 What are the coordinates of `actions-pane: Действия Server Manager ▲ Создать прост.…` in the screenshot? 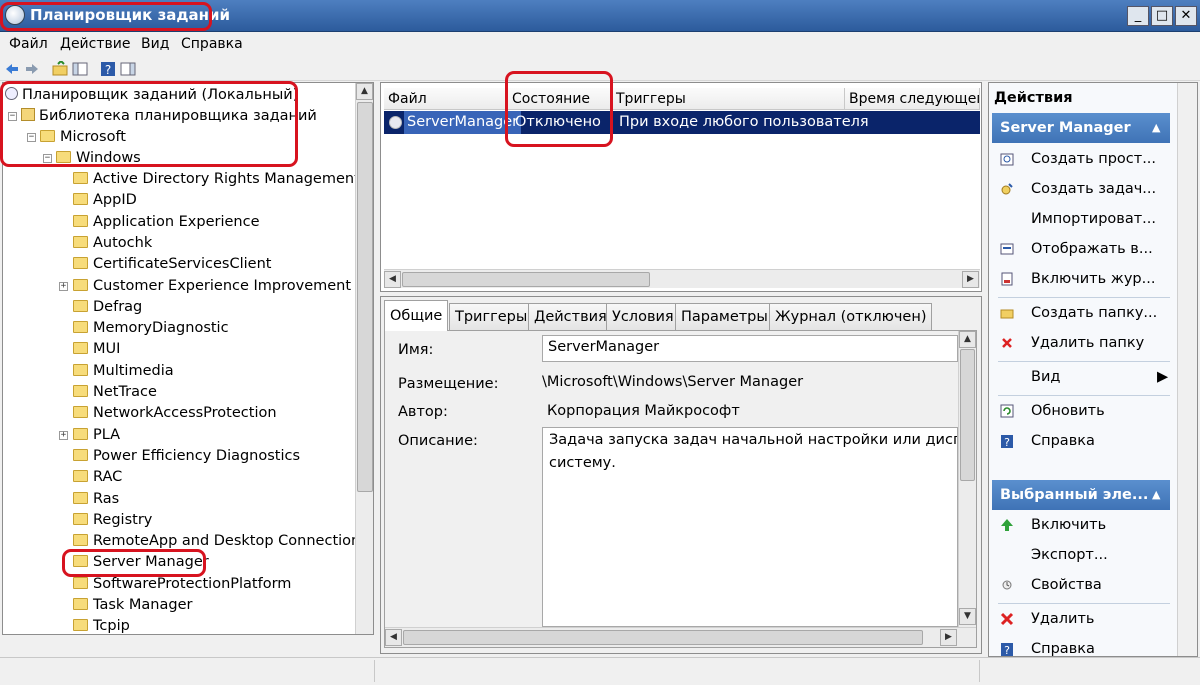 It's located at (1093, 369).